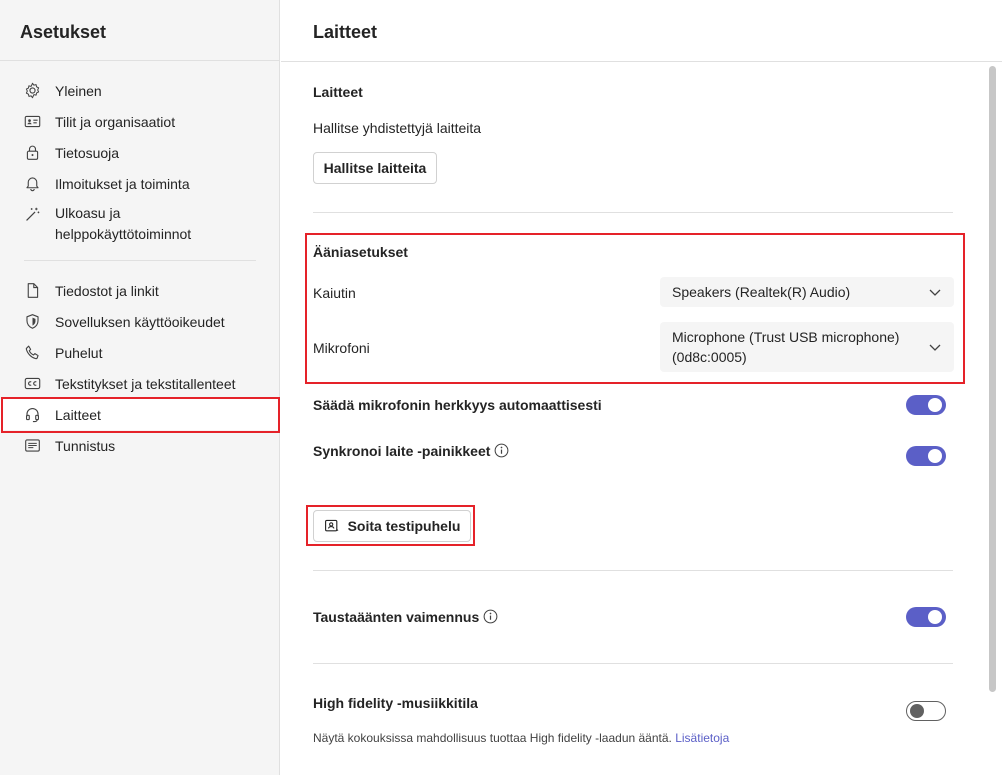 The height and width of the screenshot is (775, 1002). I want to click on page-title: Laitteet, so click(345, 32).